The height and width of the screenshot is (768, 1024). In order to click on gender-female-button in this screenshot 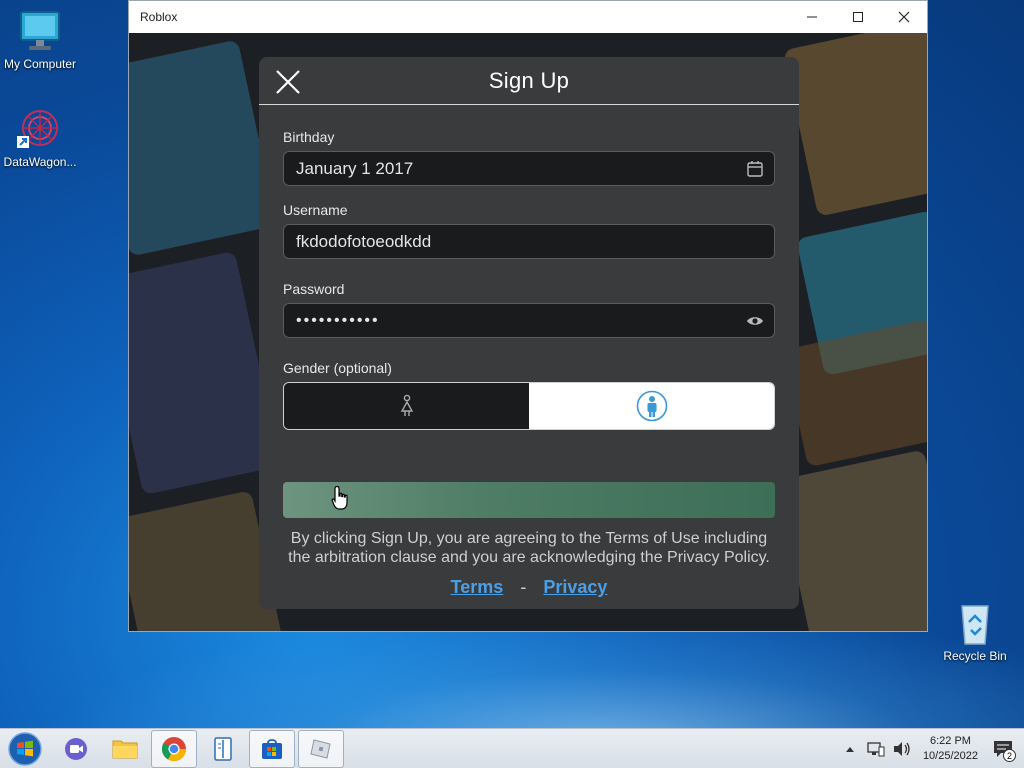, I will do `click(406, 406)`.